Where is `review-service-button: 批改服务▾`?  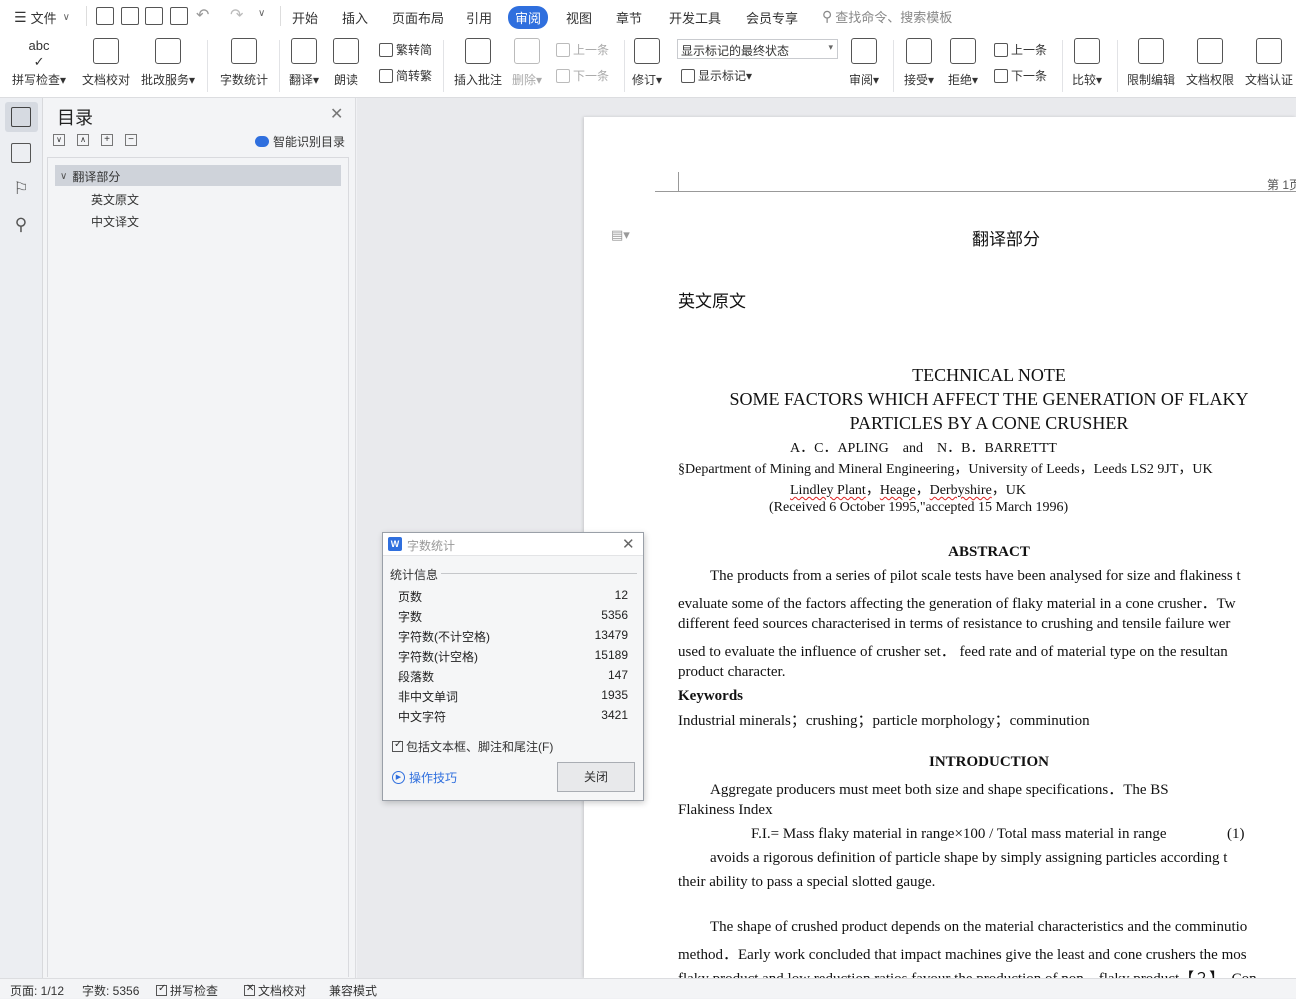
review-service-button: 批改服务▾ is located at coordinates (168, 63).